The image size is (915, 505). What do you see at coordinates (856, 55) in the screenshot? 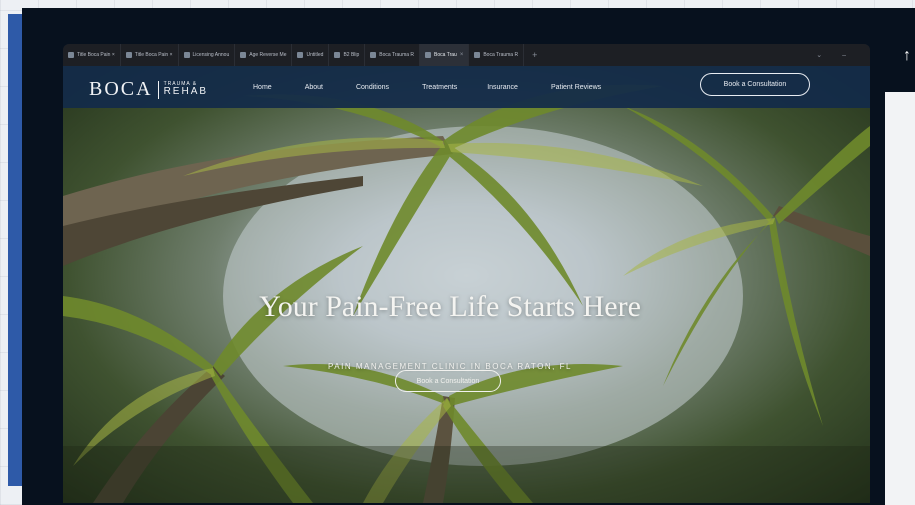
I see `minimize-icon: –` at bounding box center [856, 55].